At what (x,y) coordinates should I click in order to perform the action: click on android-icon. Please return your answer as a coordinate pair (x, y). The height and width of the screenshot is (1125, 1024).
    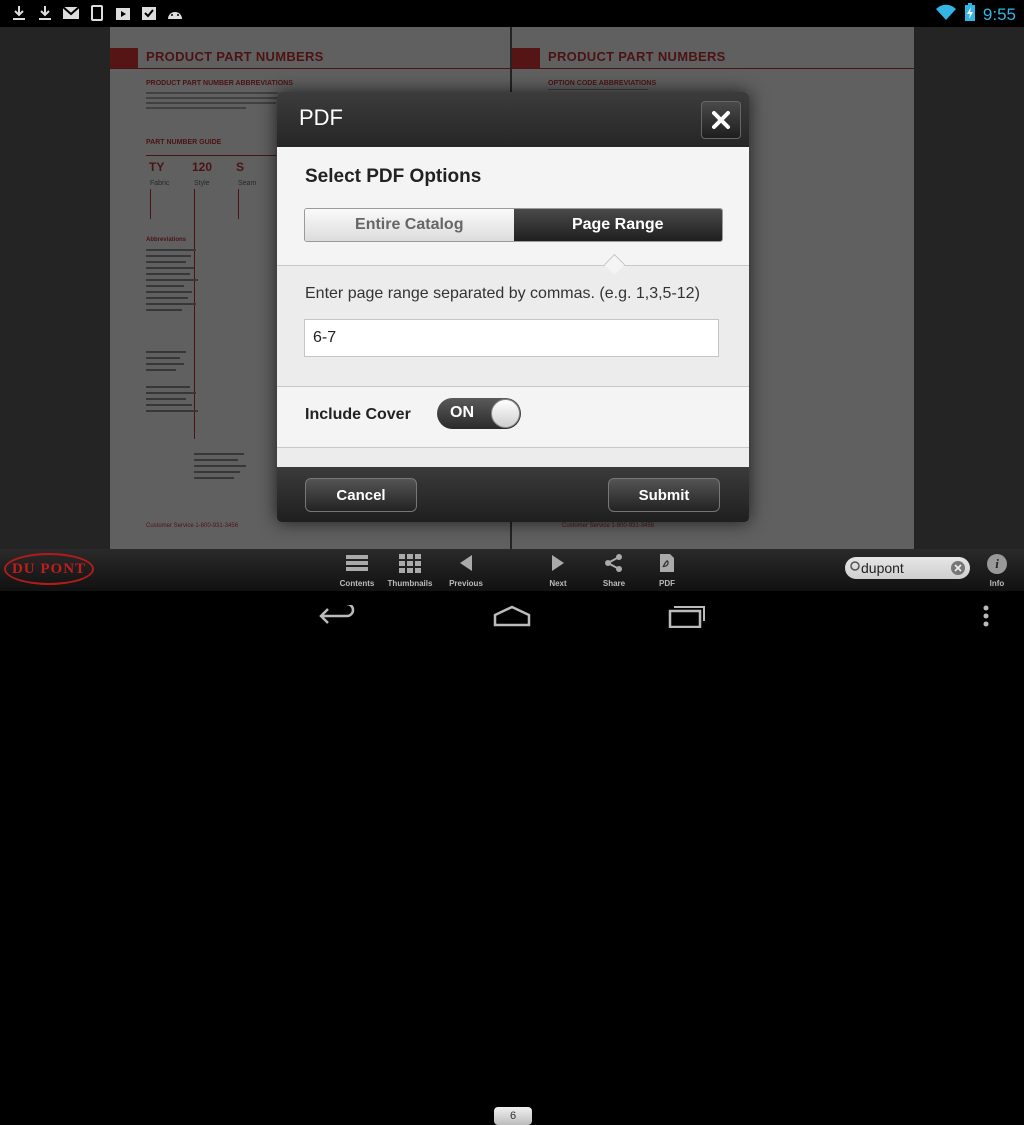
    Looking at the image, I should click on (175, 13).